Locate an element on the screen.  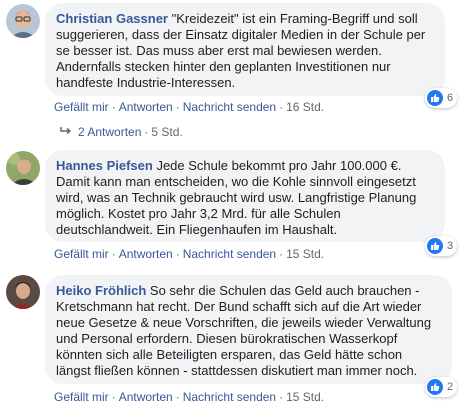
view-replies: 2 Antworten · 5 Std. is located at coordinates (121, 132).